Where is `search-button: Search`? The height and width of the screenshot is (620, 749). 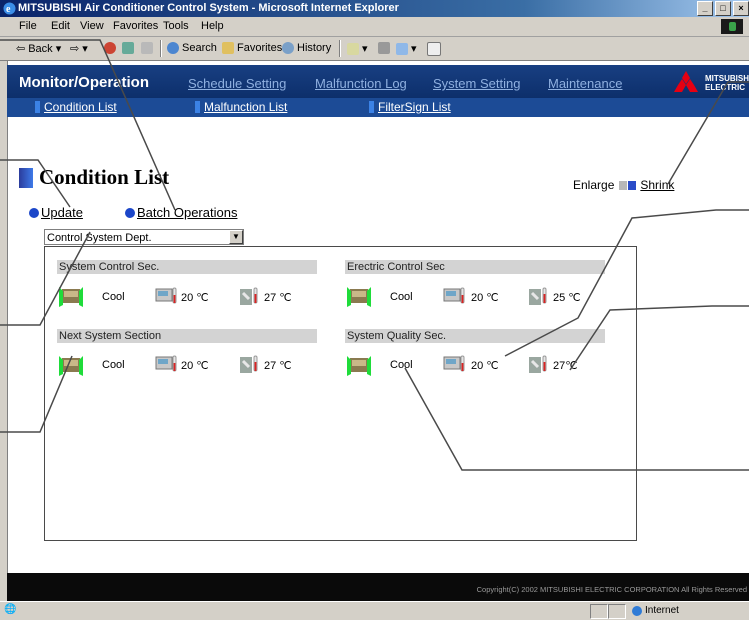 search-button: Search is located at coordinates (192, 48).